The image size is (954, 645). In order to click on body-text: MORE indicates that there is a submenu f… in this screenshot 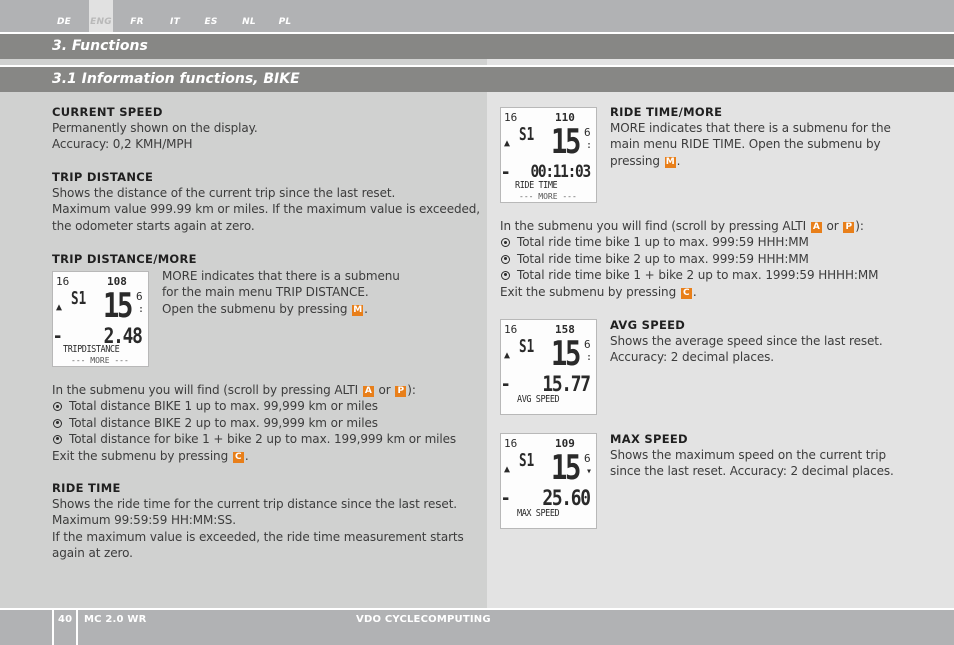, I will do `click(750, 128)`.